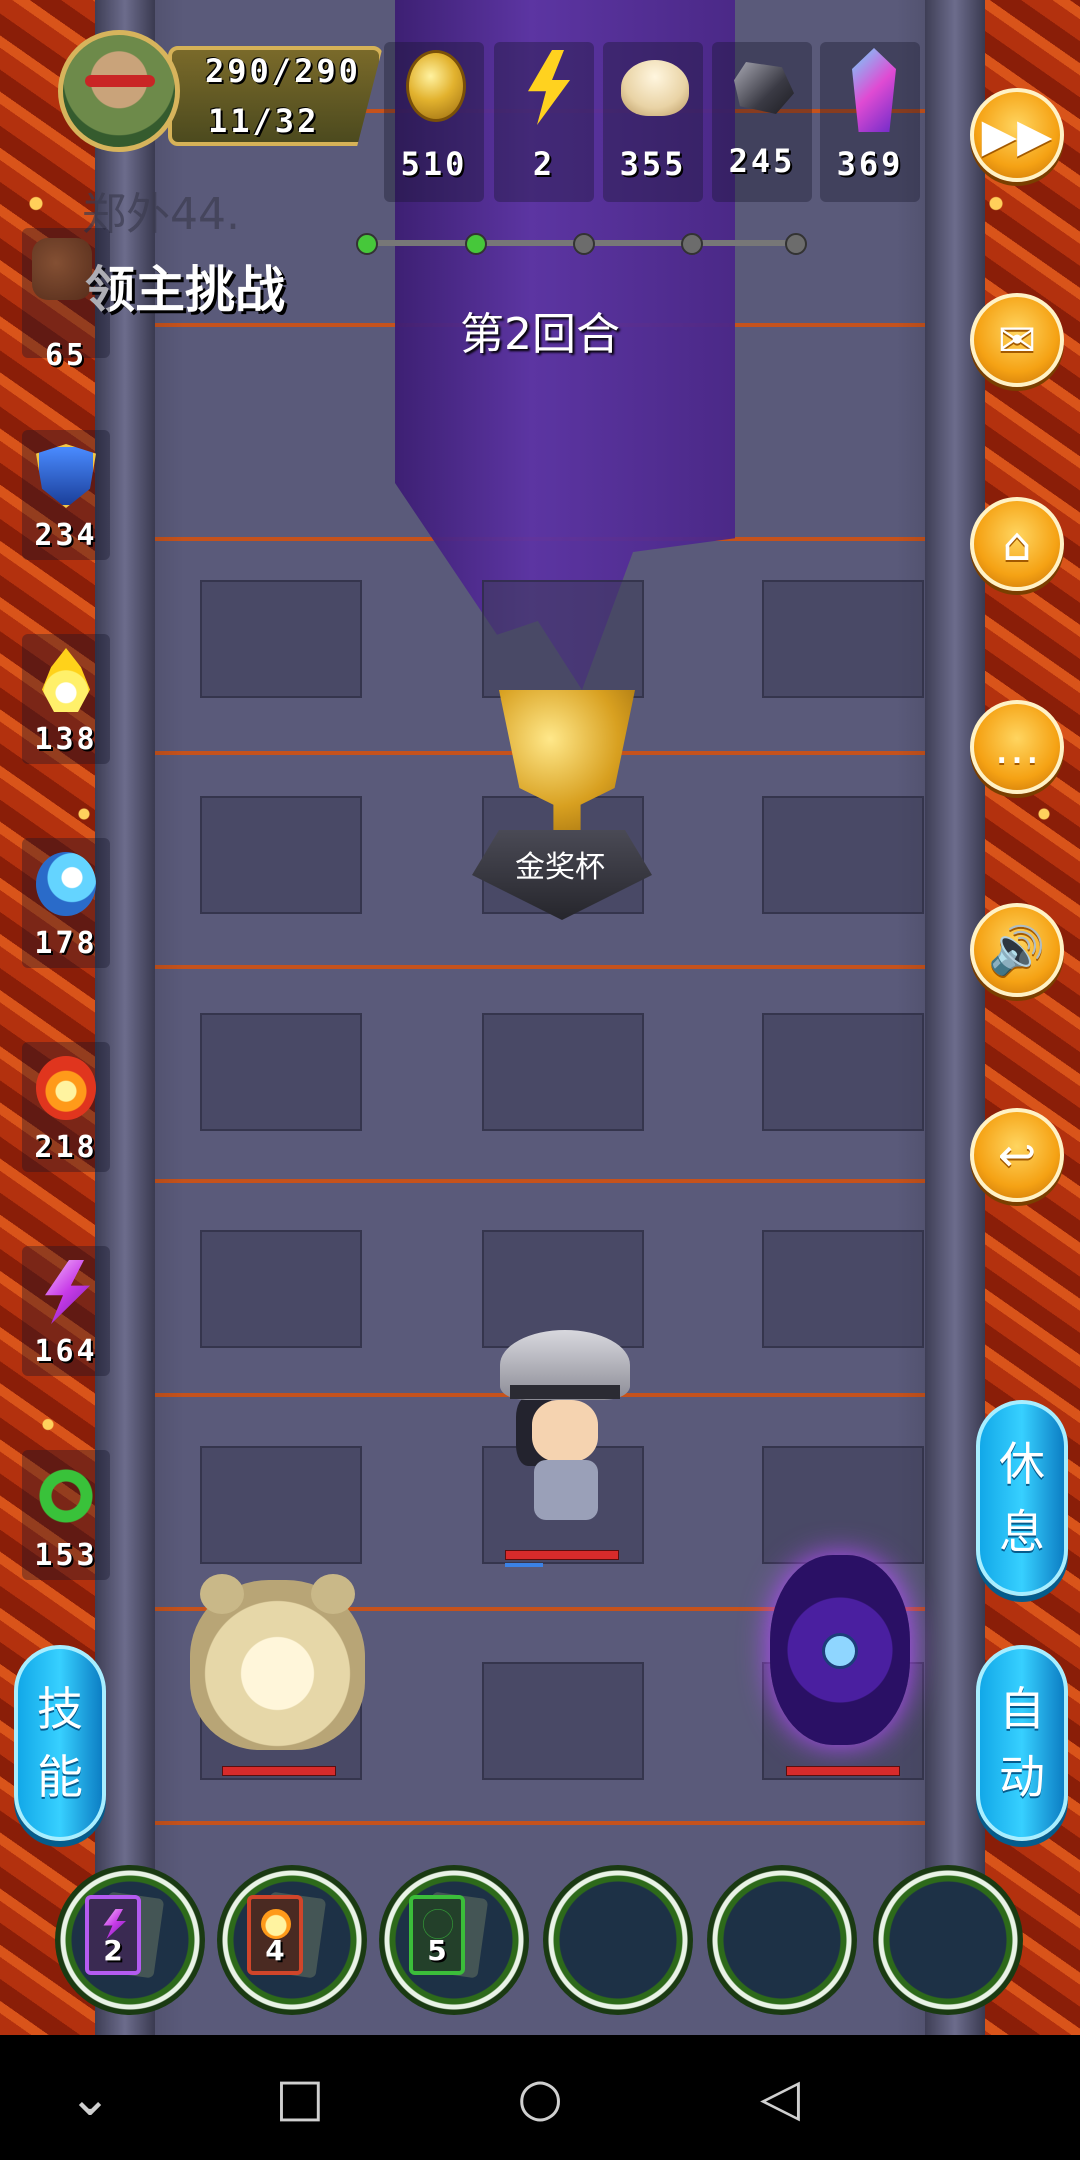 The width and height of the screenshot is (1080, 2160). Describe the element at coordinates (275, 1950) in the screenshot. I see `card-count: 4` at that location.